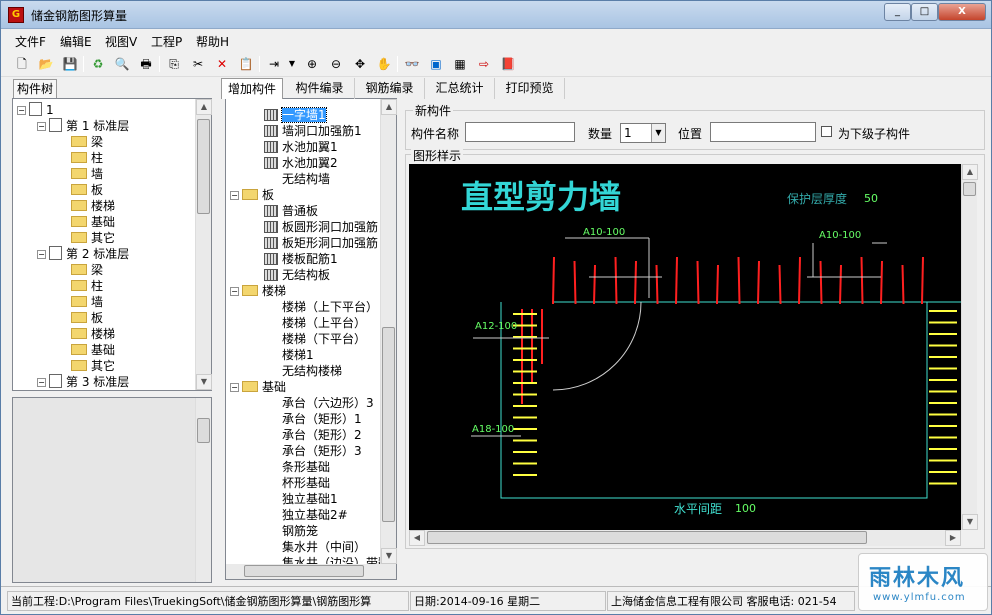 This screenshot has height=615, width=992. What do you see at coordinates (643, 133) in the screenshot?
I see `quantity-select: 1 ▼` at bounding box center [643, 133].